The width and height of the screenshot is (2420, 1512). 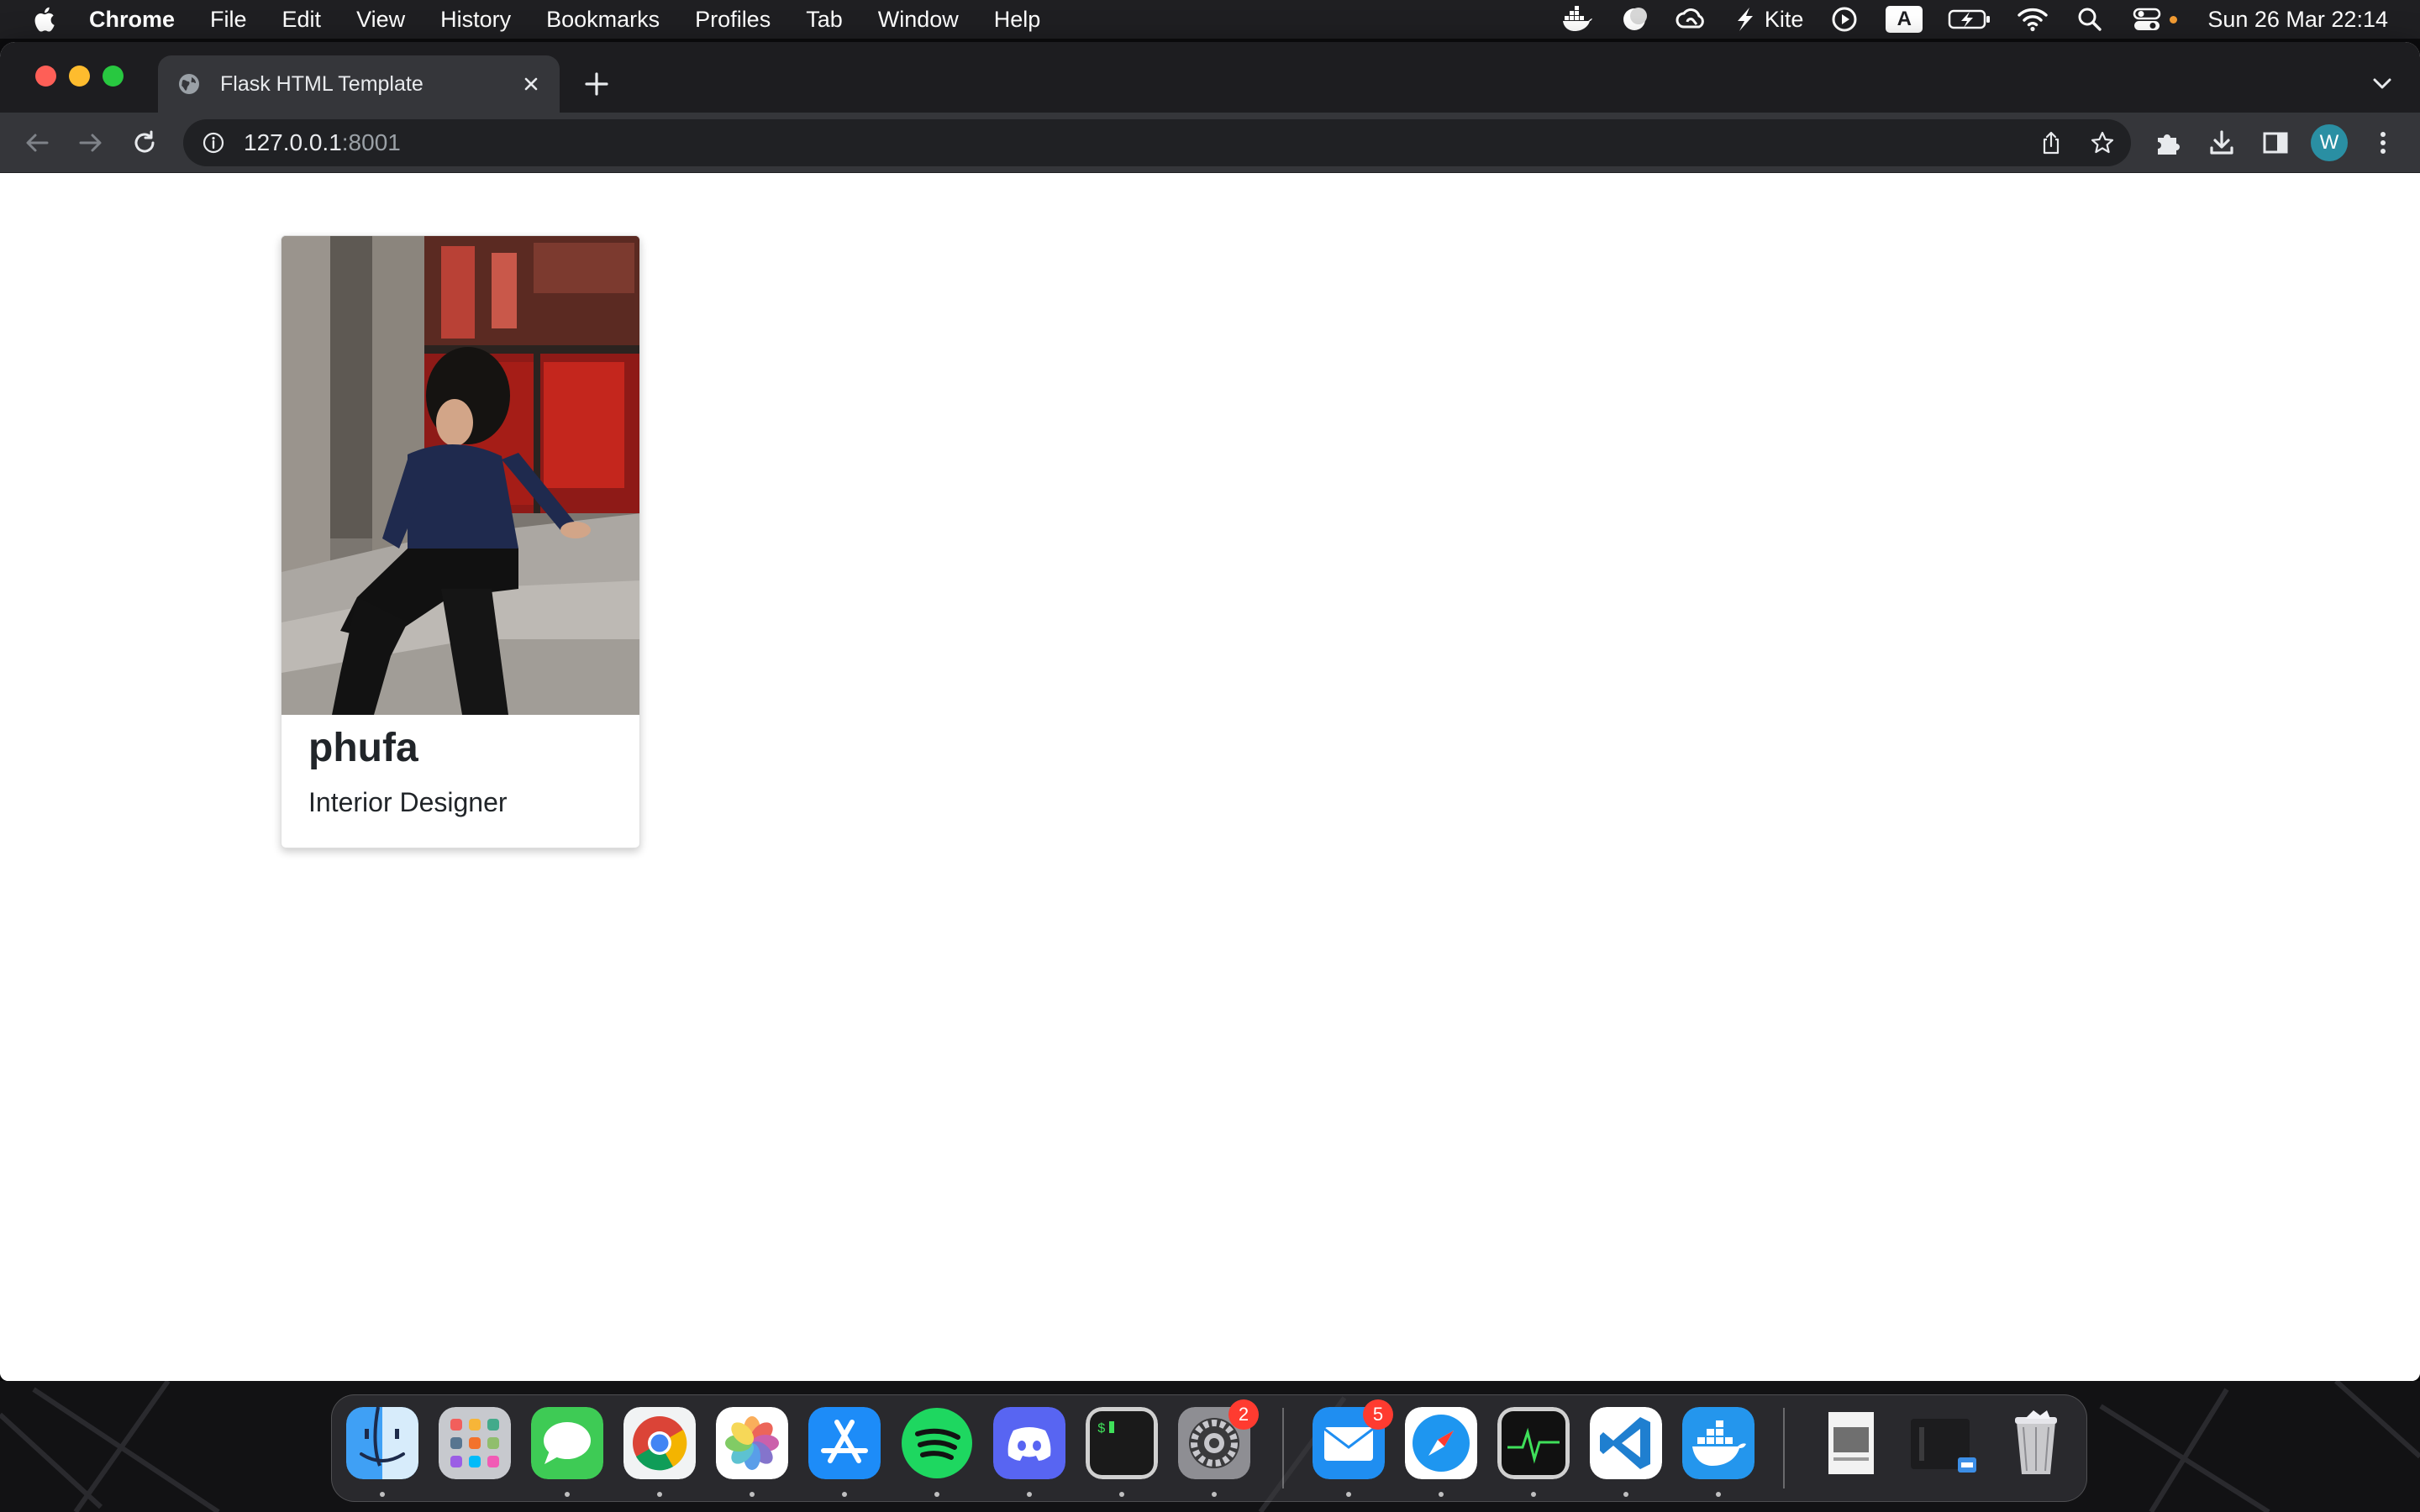 What do you see at coordinates (1533, 1443) in the screenshot?
I see `activity-monitor-icon` at bounding box center [1533, 1443].